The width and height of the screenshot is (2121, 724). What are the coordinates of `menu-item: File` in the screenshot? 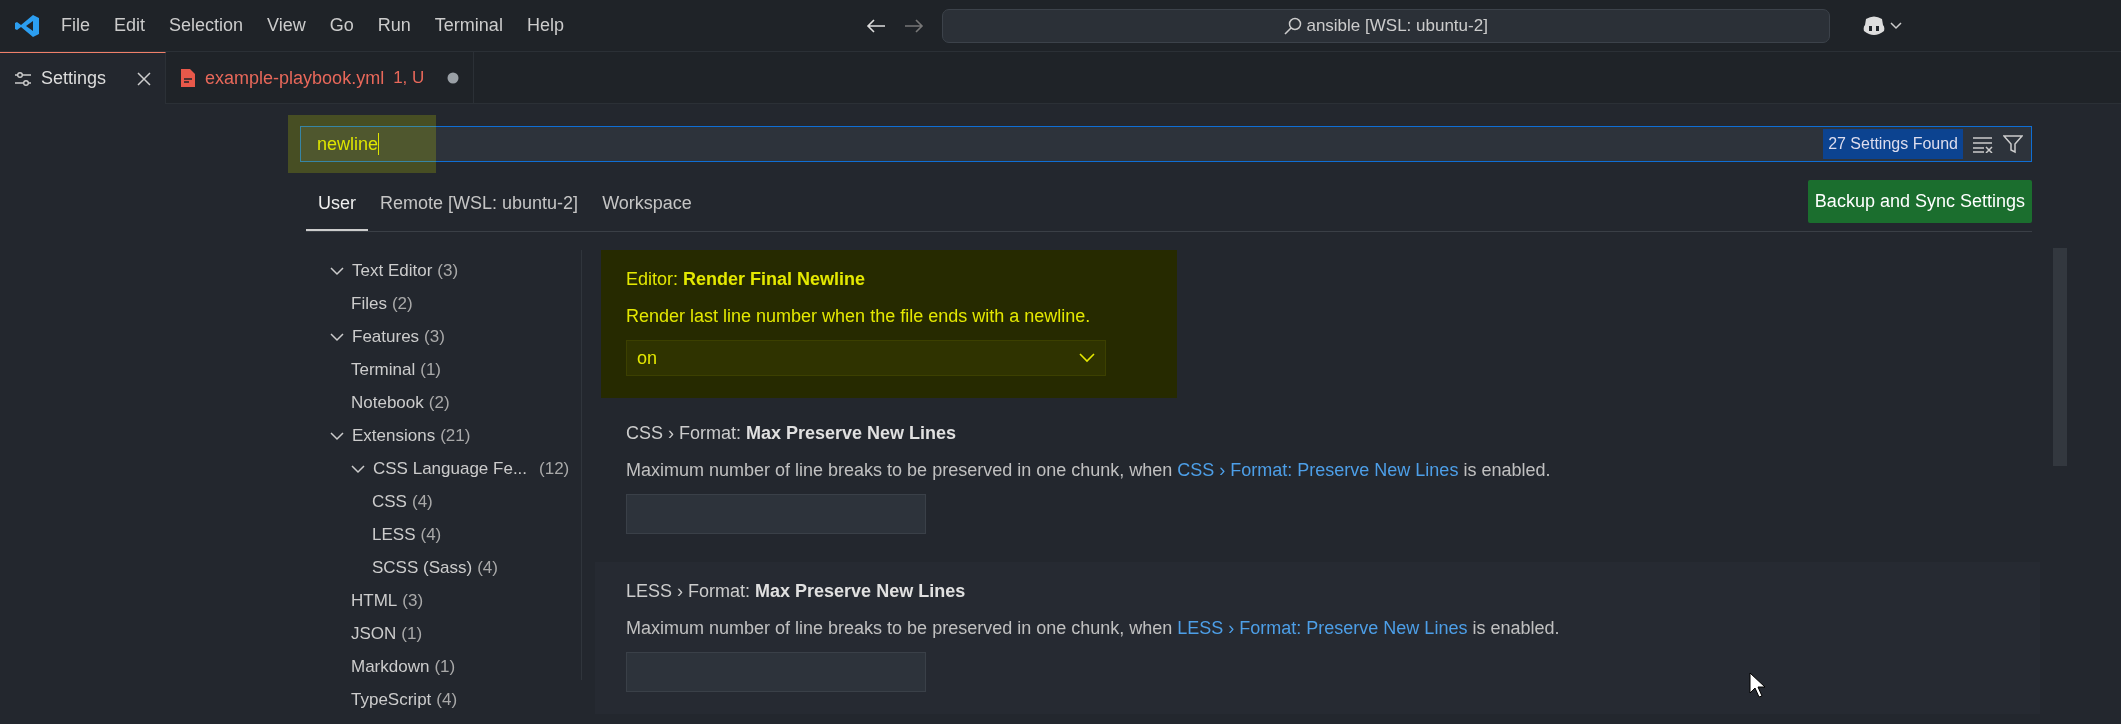 It's located at (75, 25).